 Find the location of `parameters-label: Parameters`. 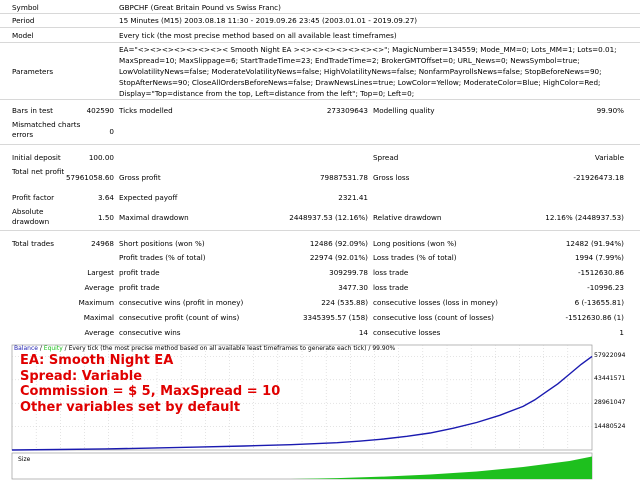

parameters-label: Parameters is located at coordinates (33, 71).